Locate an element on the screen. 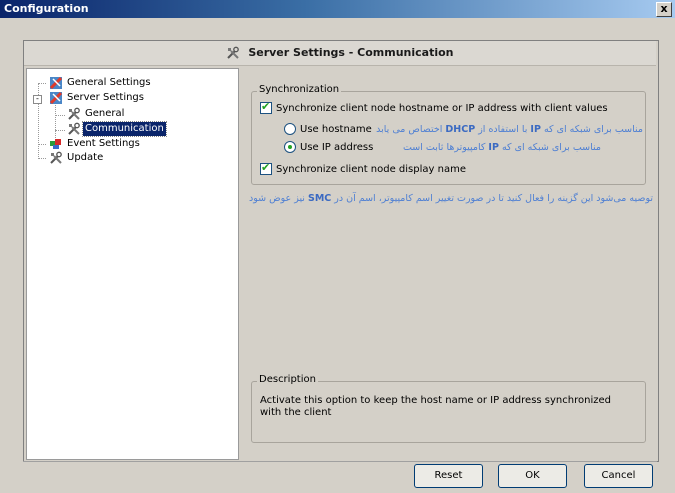 This screenshot has height=493, width=675. tree-item-event-settings: Event Settings is located at coordinates (95, 144).